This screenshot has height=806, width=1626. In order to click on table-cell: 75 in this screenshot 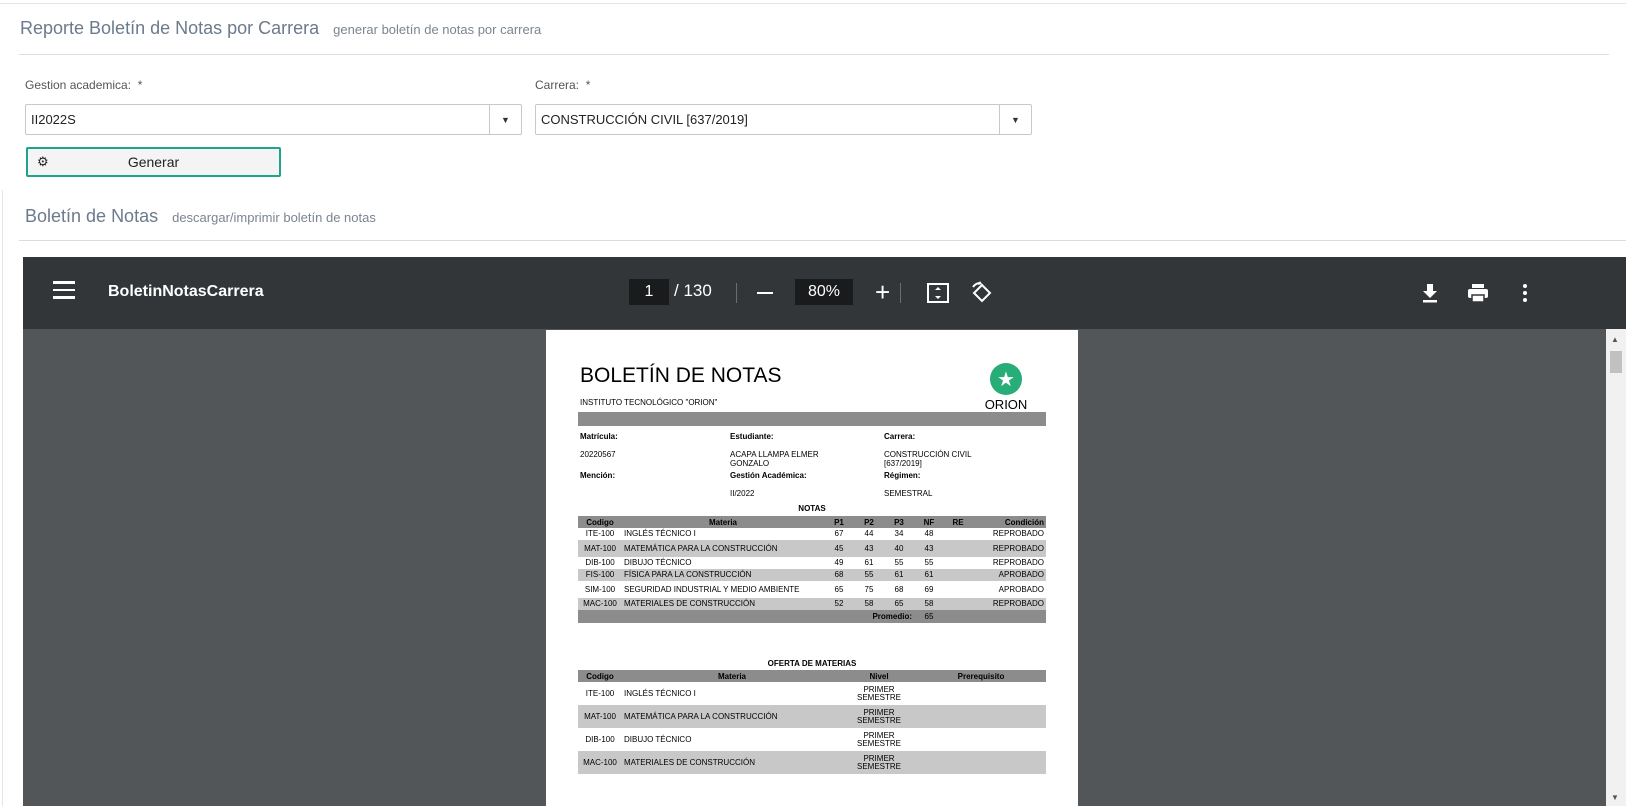, I will do `click(869, 589)`.